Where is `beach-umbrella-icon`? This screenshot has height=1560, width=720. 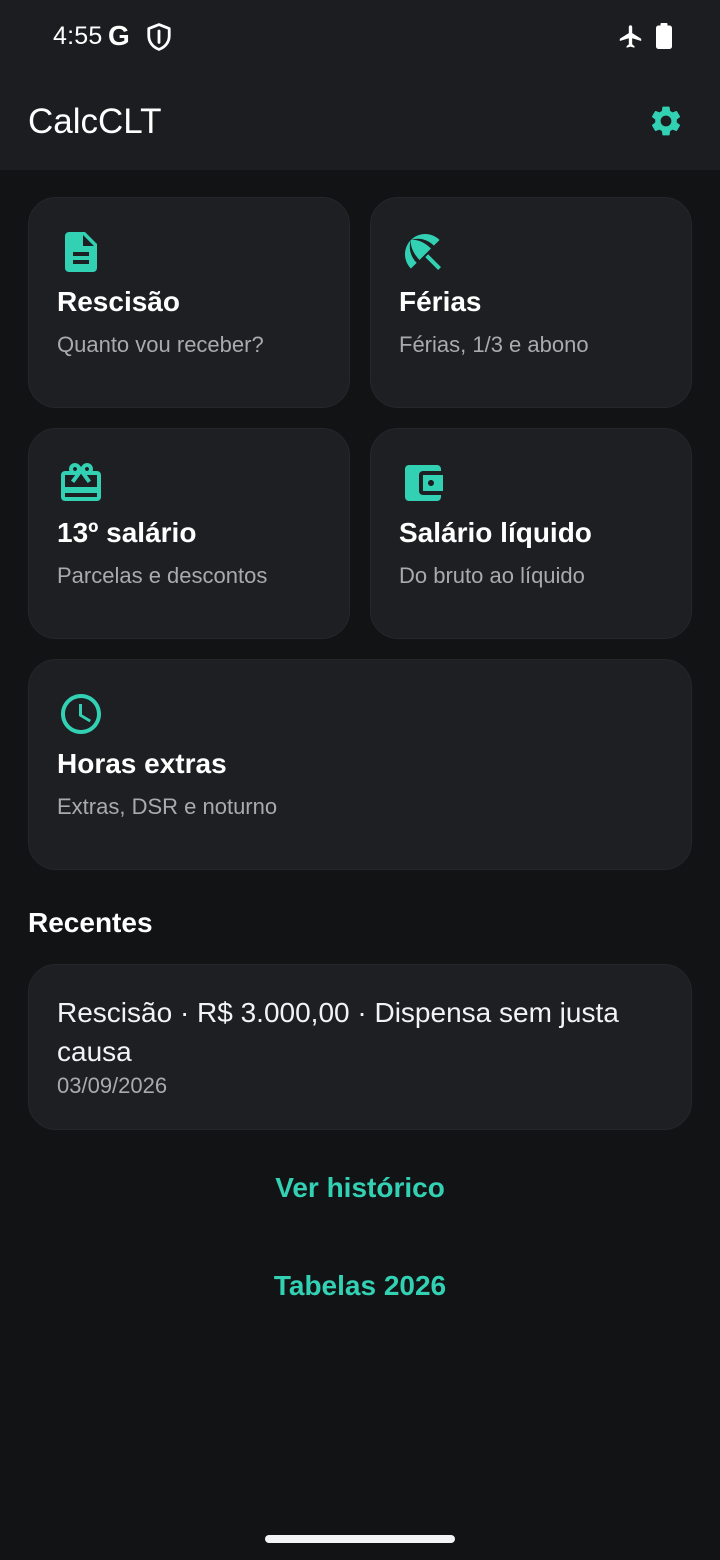
beach-umbrella-icon is located at coordinates (423, 252).